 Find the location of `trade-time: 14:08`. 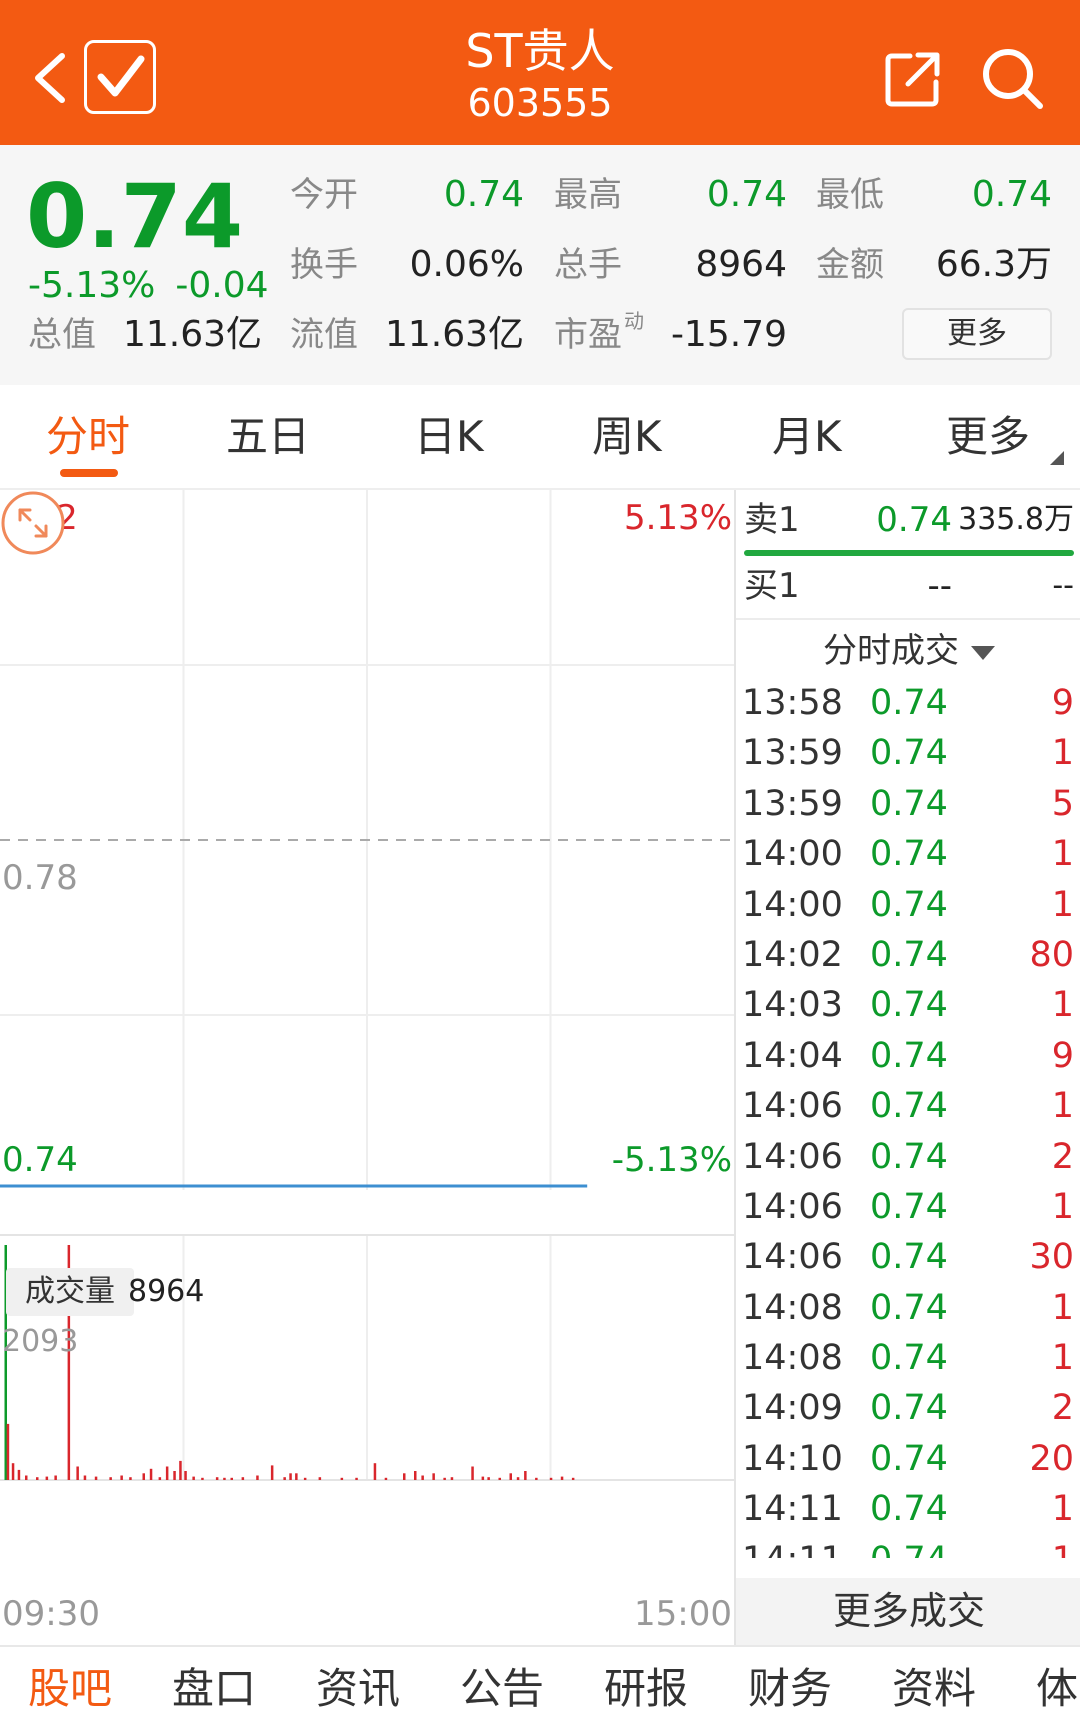

trade-time: 14:08 is located at coordinates (792, 1307).